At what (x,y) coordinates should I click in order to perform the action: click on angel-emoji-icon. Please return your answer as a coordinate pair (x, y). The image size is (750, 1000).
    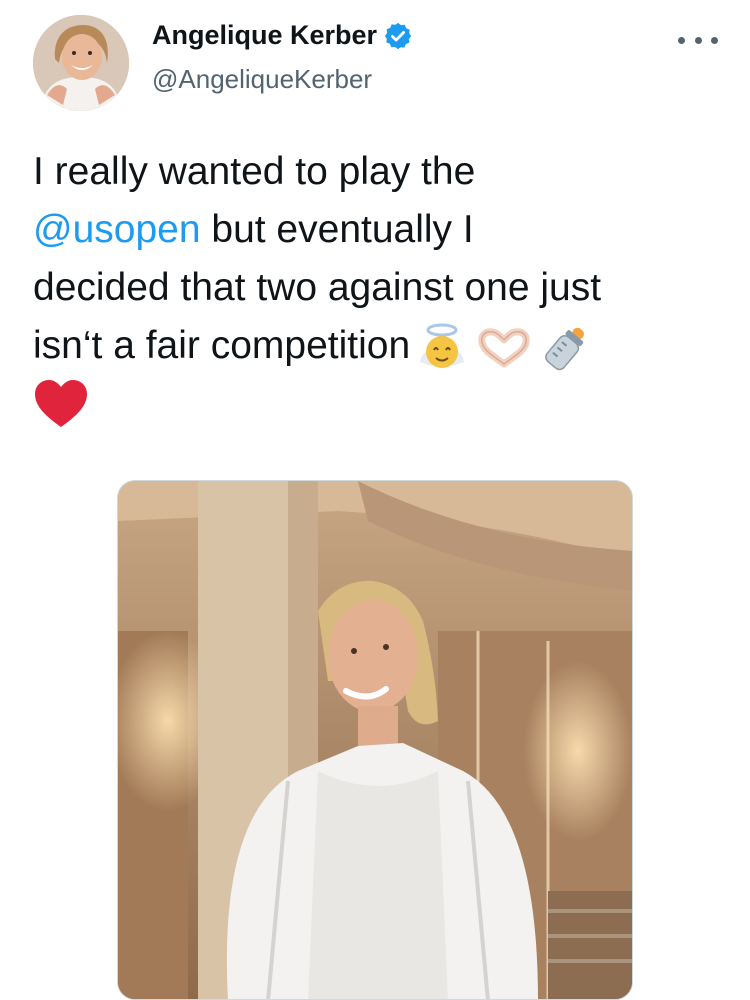
    Looking at the image, I should click on (442, 345).